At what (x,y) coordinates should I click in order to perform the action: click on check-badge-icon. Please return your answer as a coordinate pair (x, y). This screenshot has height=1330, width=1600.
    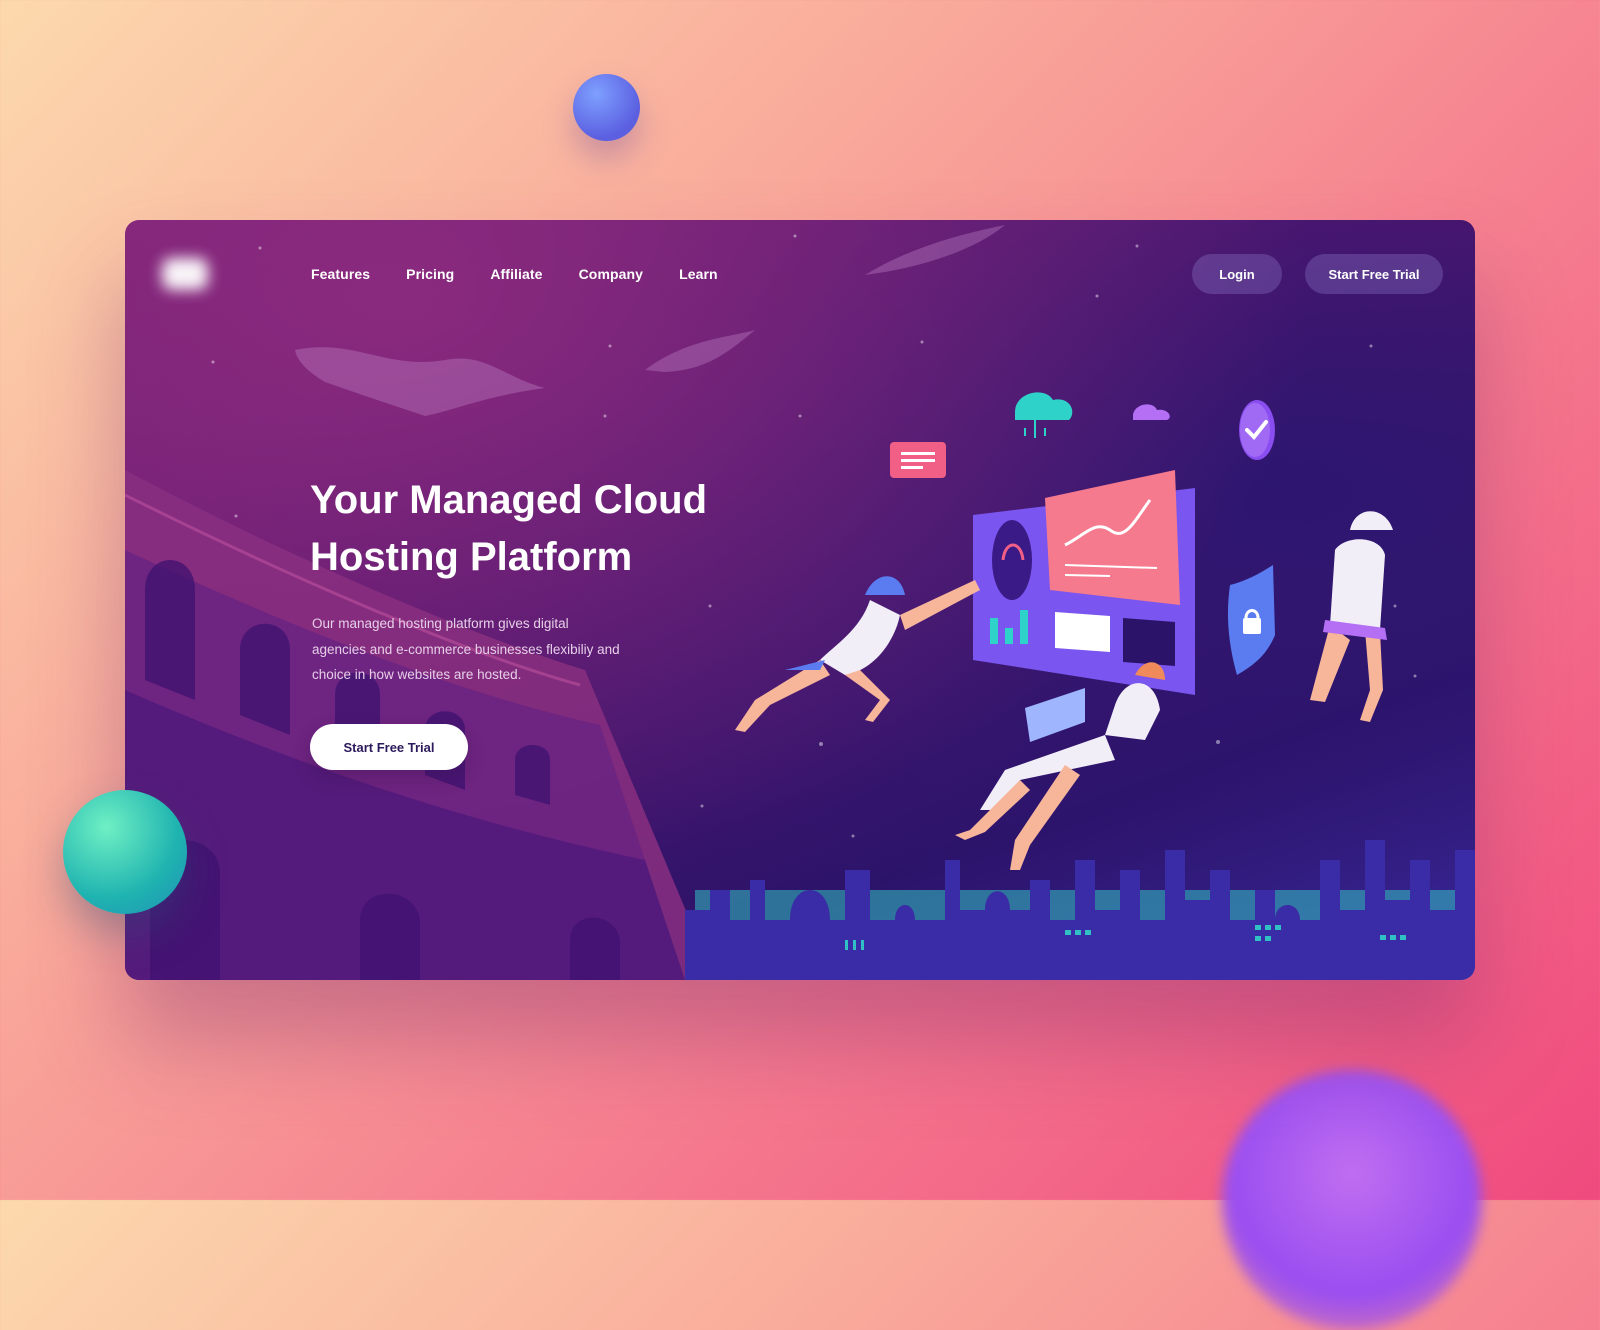
    Looking at the image, I should click on (1257, 430).